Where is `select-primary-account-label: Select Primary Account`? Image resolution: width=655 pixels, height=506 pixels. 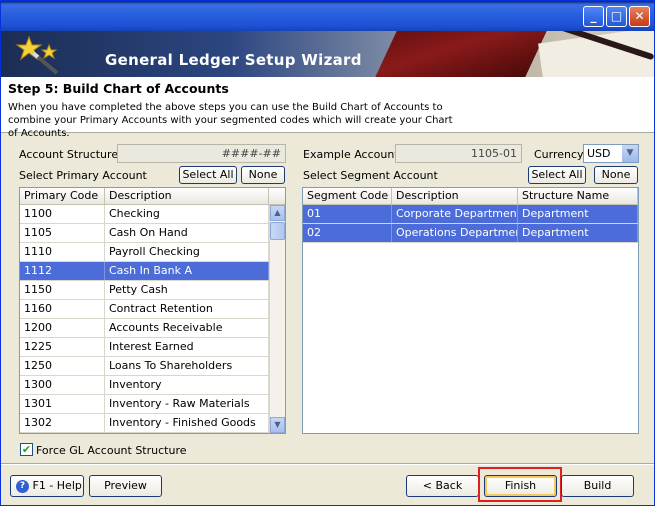
select-primary-account-label: Select Primary Account is located at coordinates (83, 175).